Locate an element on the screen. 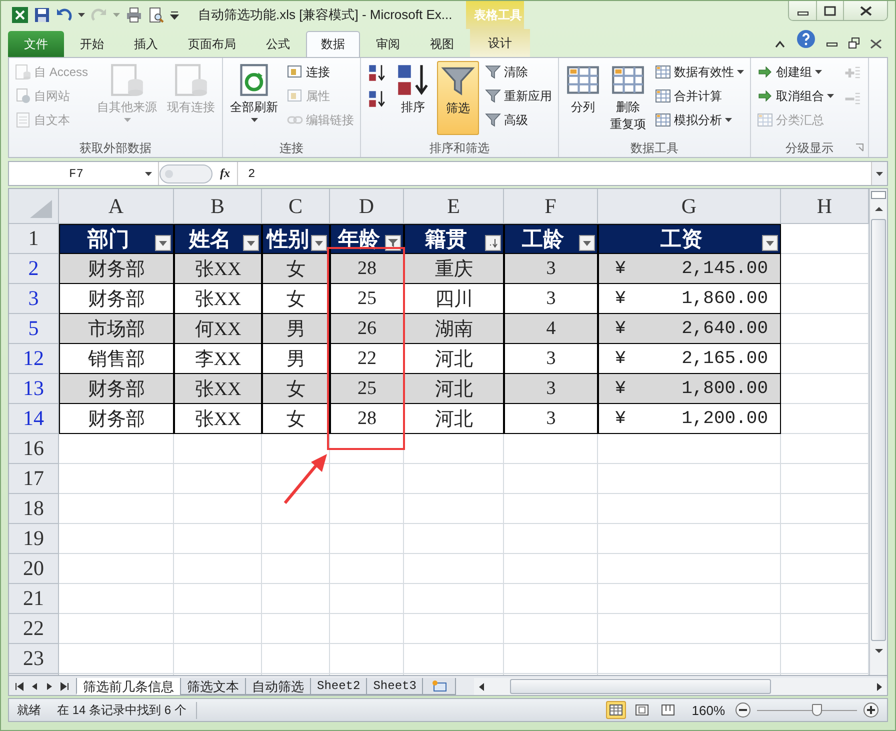 The width and height of the screenshot is (896, 731). column-header: F is located at coordinates (551, 206).